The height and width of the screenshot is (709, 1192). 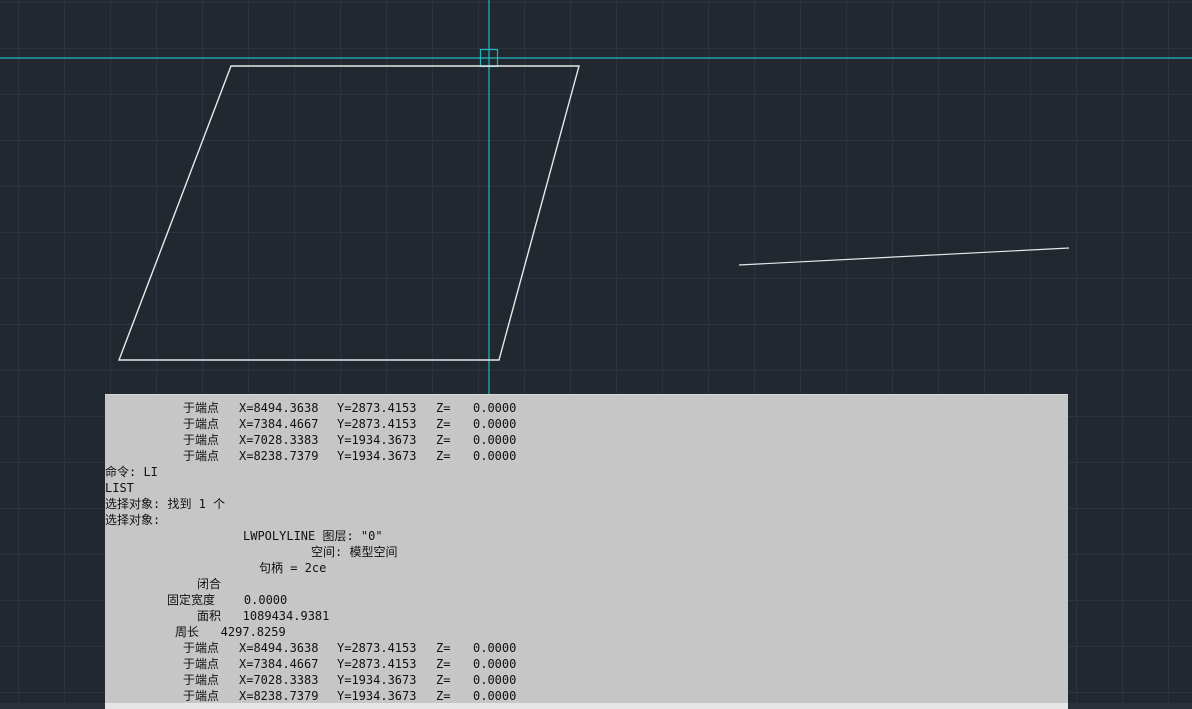 I want to click on line-segment, so click(x=904, y=256).